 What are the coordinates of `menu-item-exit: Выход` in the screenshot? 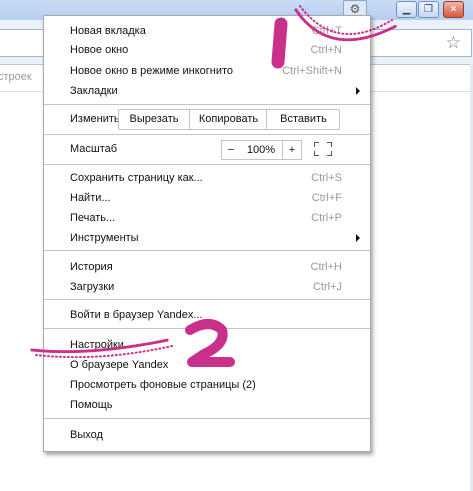 It's located at (86, 435).